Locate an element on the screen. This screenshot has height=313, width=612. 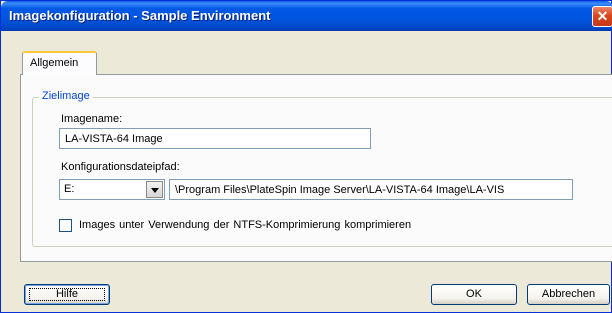
config-path-label: Konfigurationsdateipfad: is located at coordinates (120, 167).